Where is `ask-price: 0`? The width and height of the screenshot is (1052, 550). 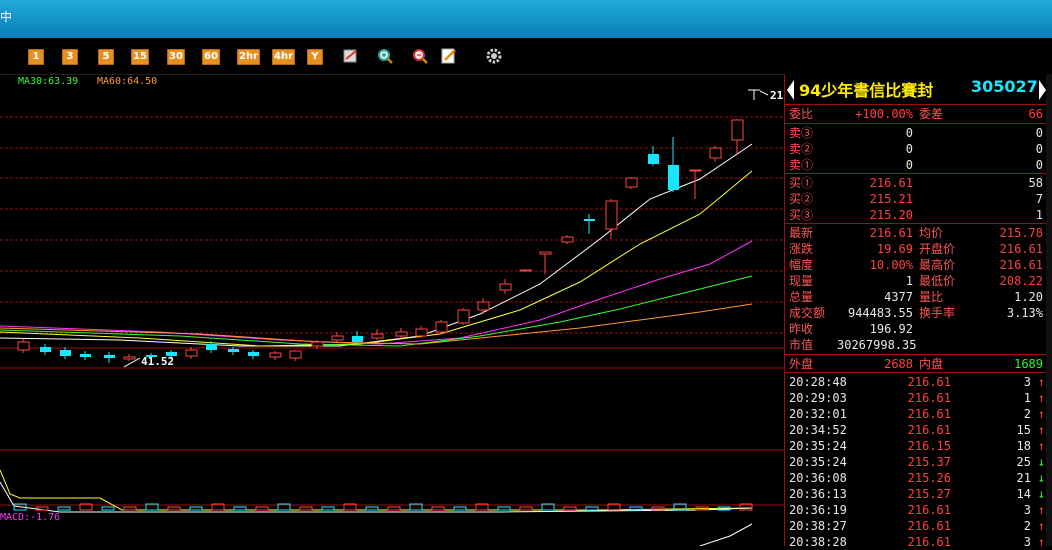
ask-price: 0 is located at coordinates (909, 133).